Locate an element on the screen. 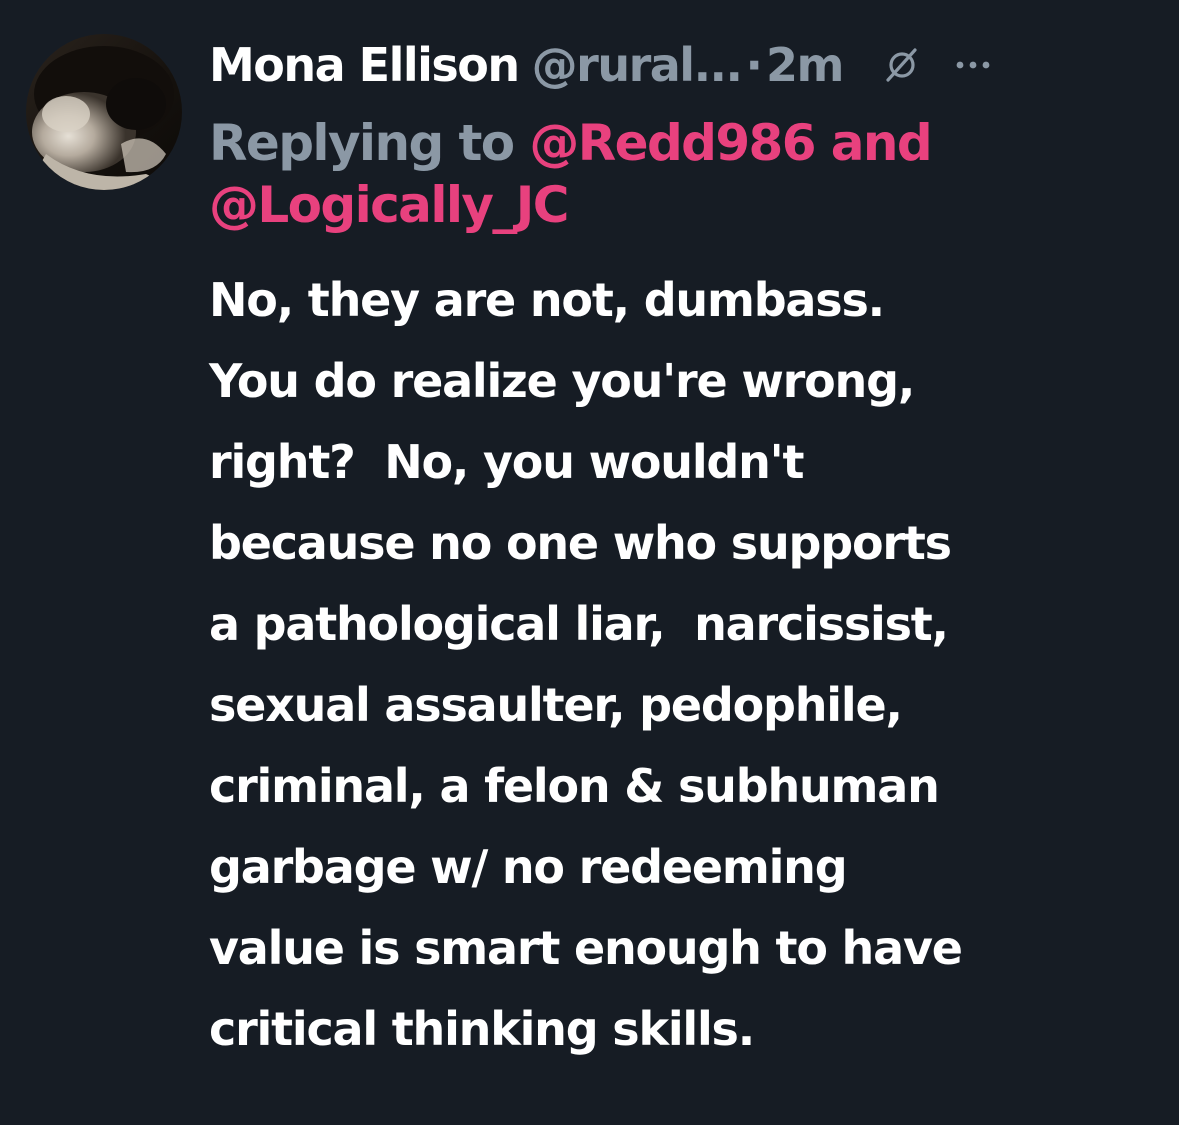  avatar is located at coordinates (104, 112).